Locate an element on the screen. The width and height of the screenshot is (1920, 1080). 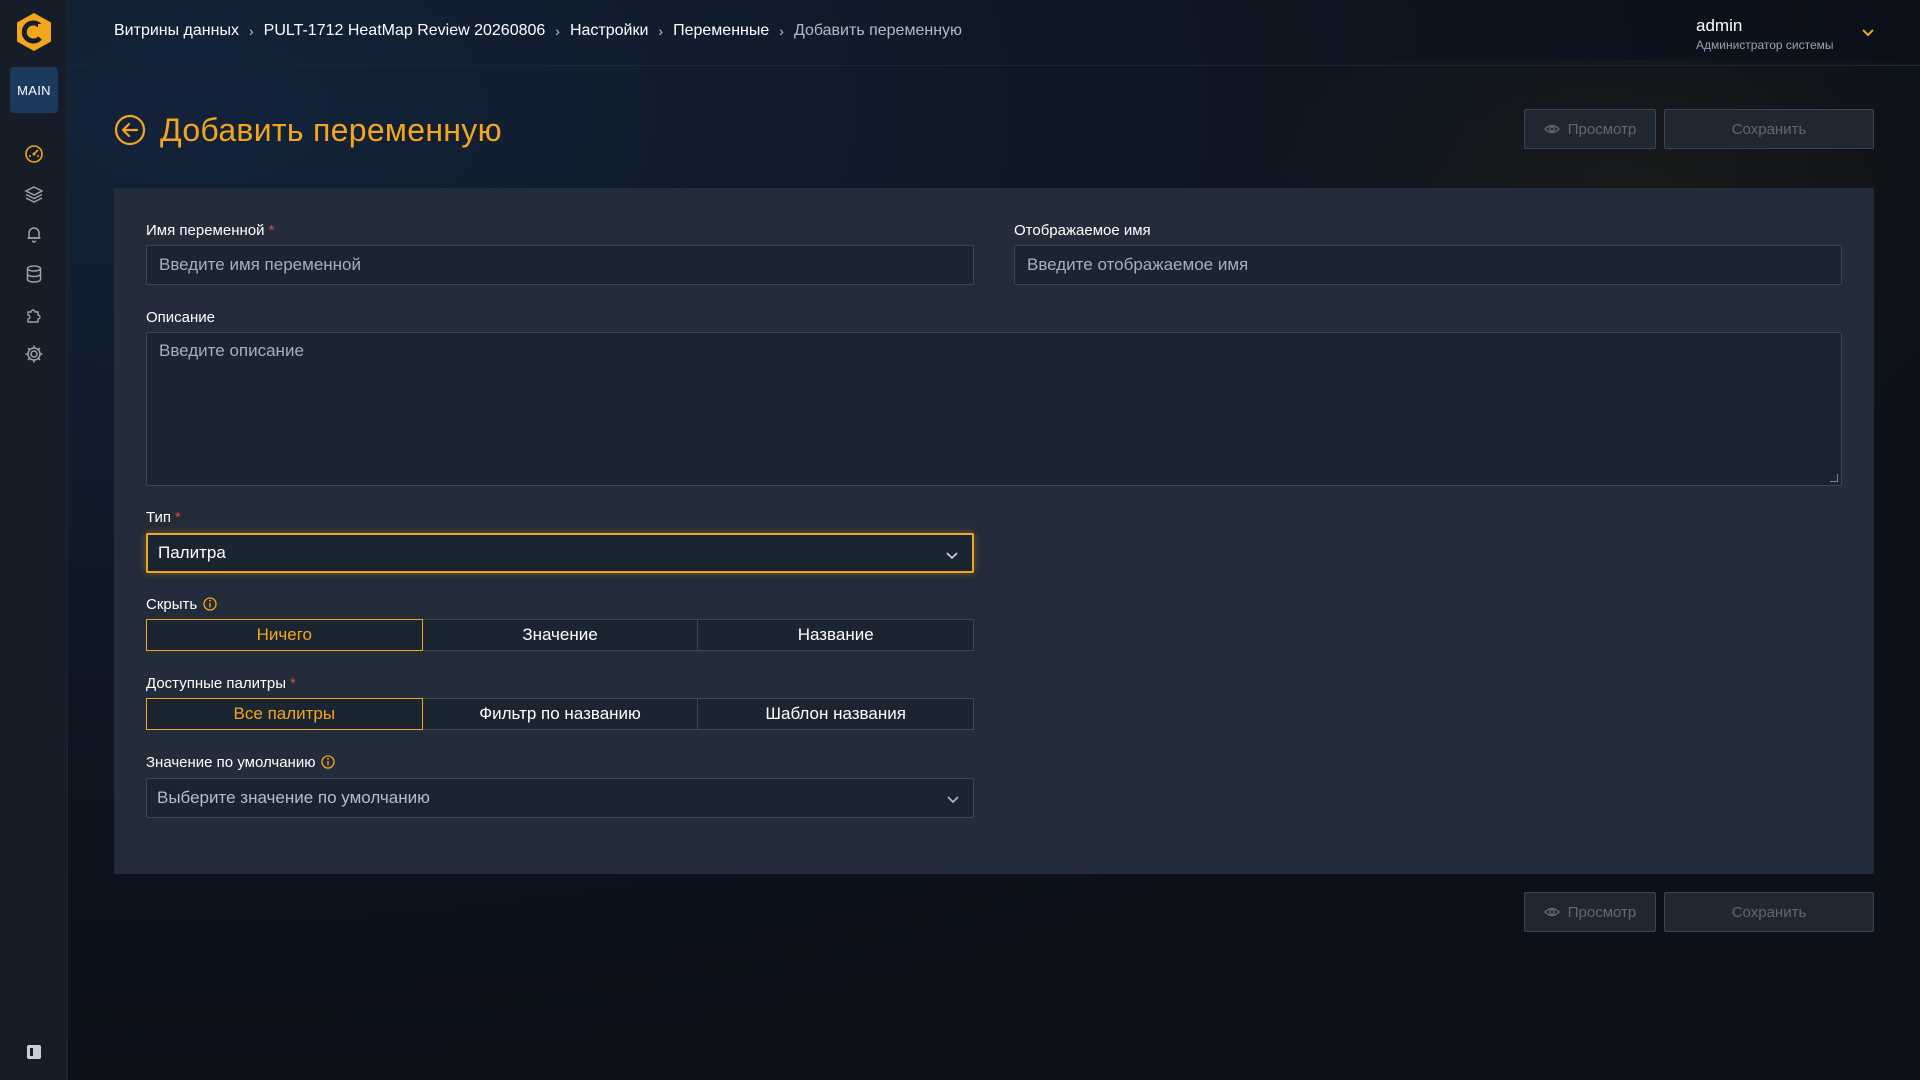
hide-segmented-control: Ничего Значение Название is located at coordinates (560, 635).